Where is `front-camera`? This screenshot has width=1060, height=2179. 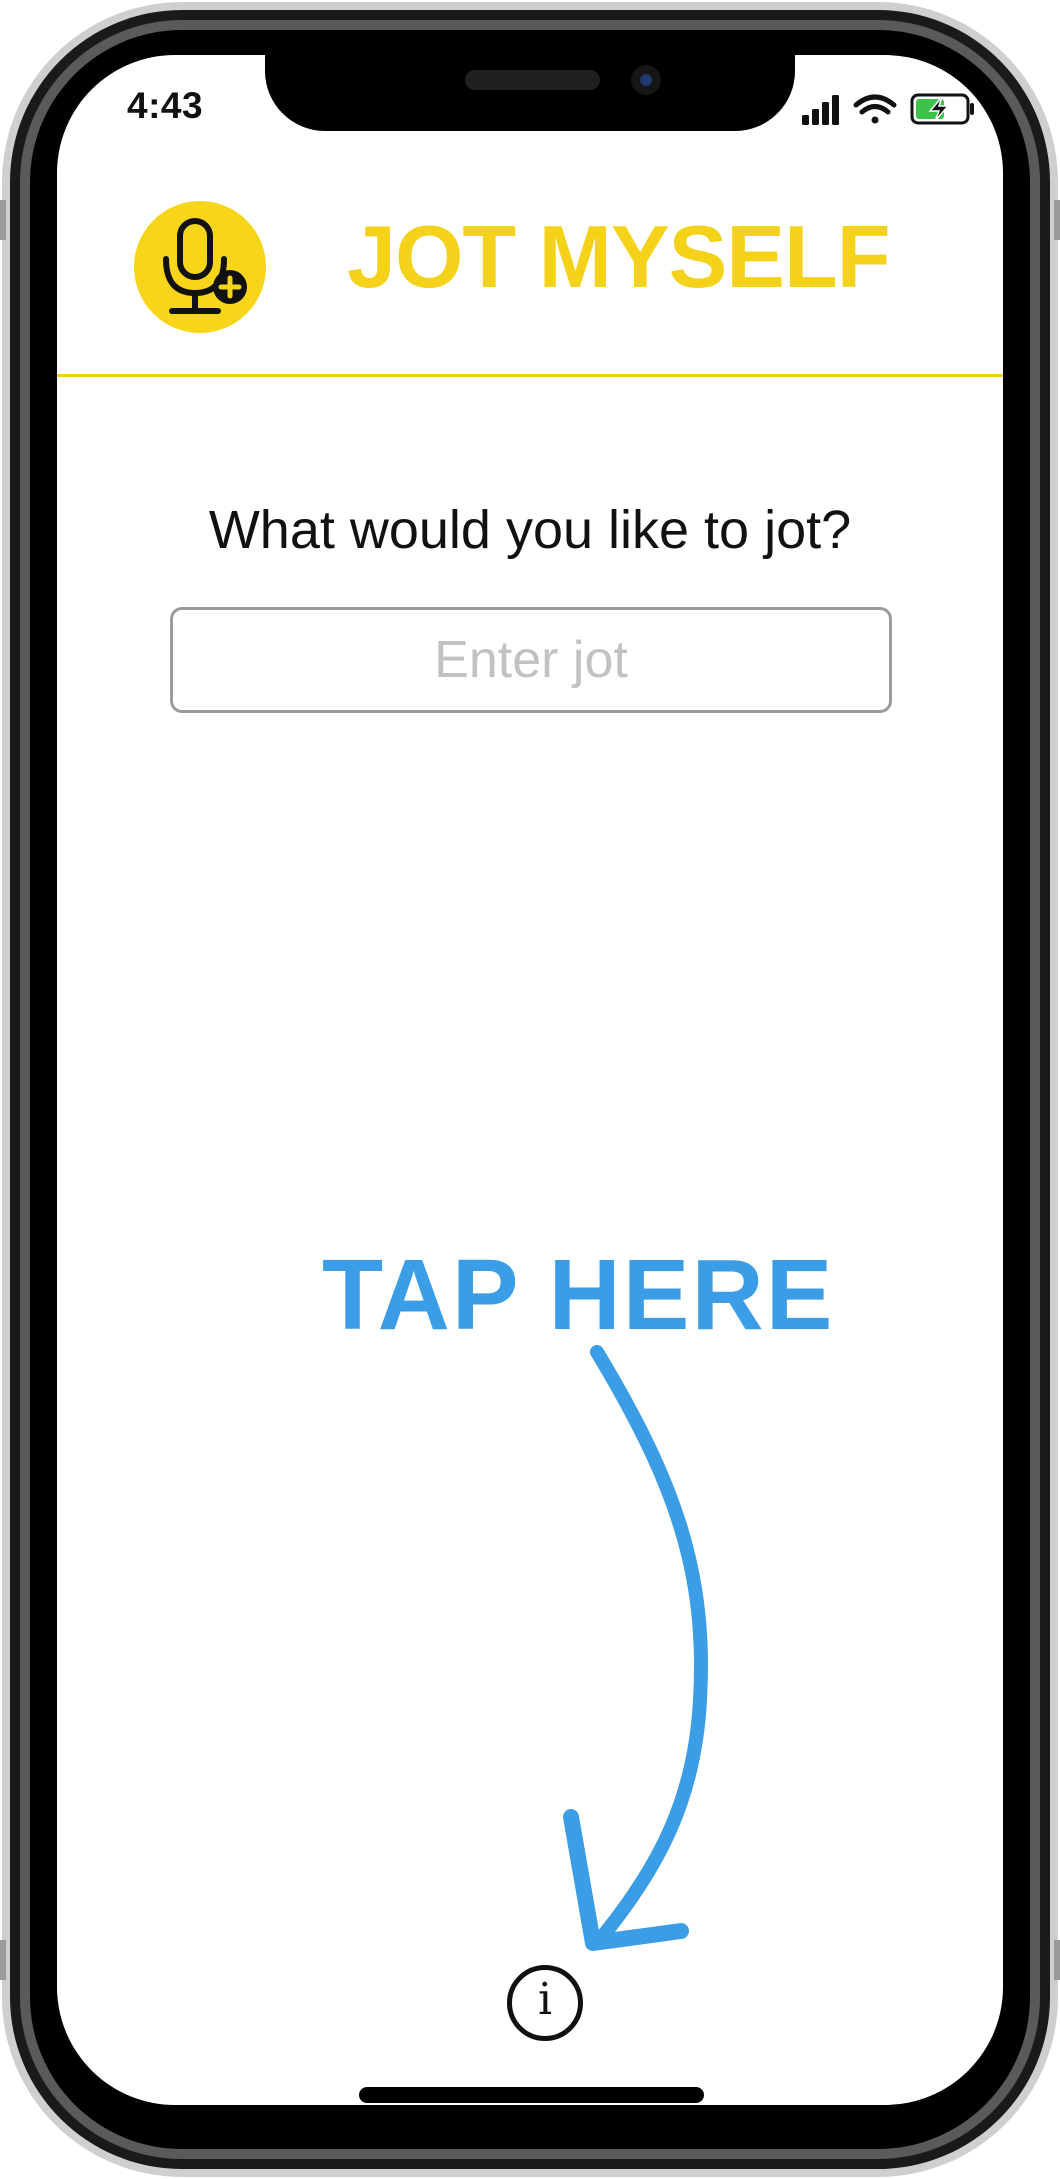
front-camera is located at coordinates (646, 80).